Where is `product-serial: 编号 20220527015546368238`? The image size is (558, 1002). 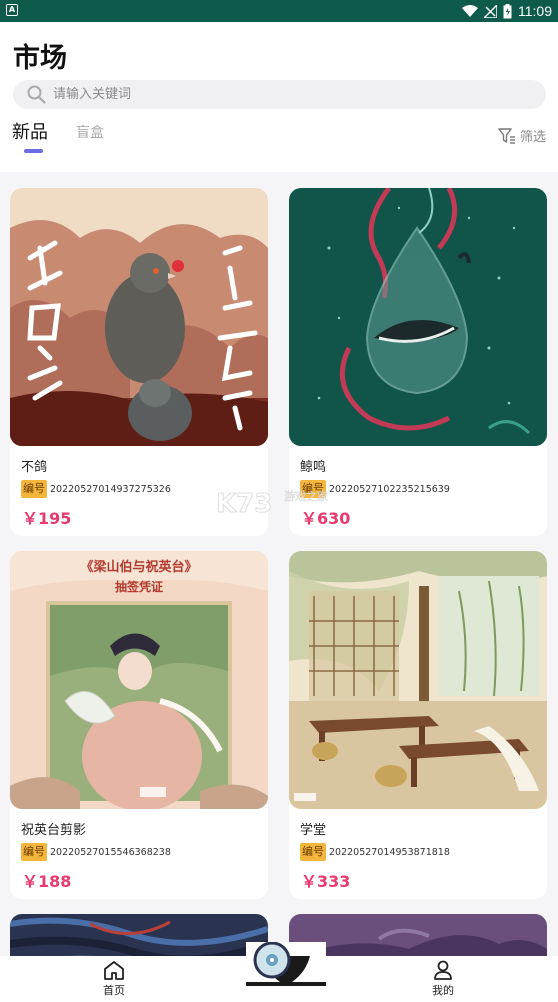 product-serial: 编号 20220527015546368238 is located at coordinates (96, 852).